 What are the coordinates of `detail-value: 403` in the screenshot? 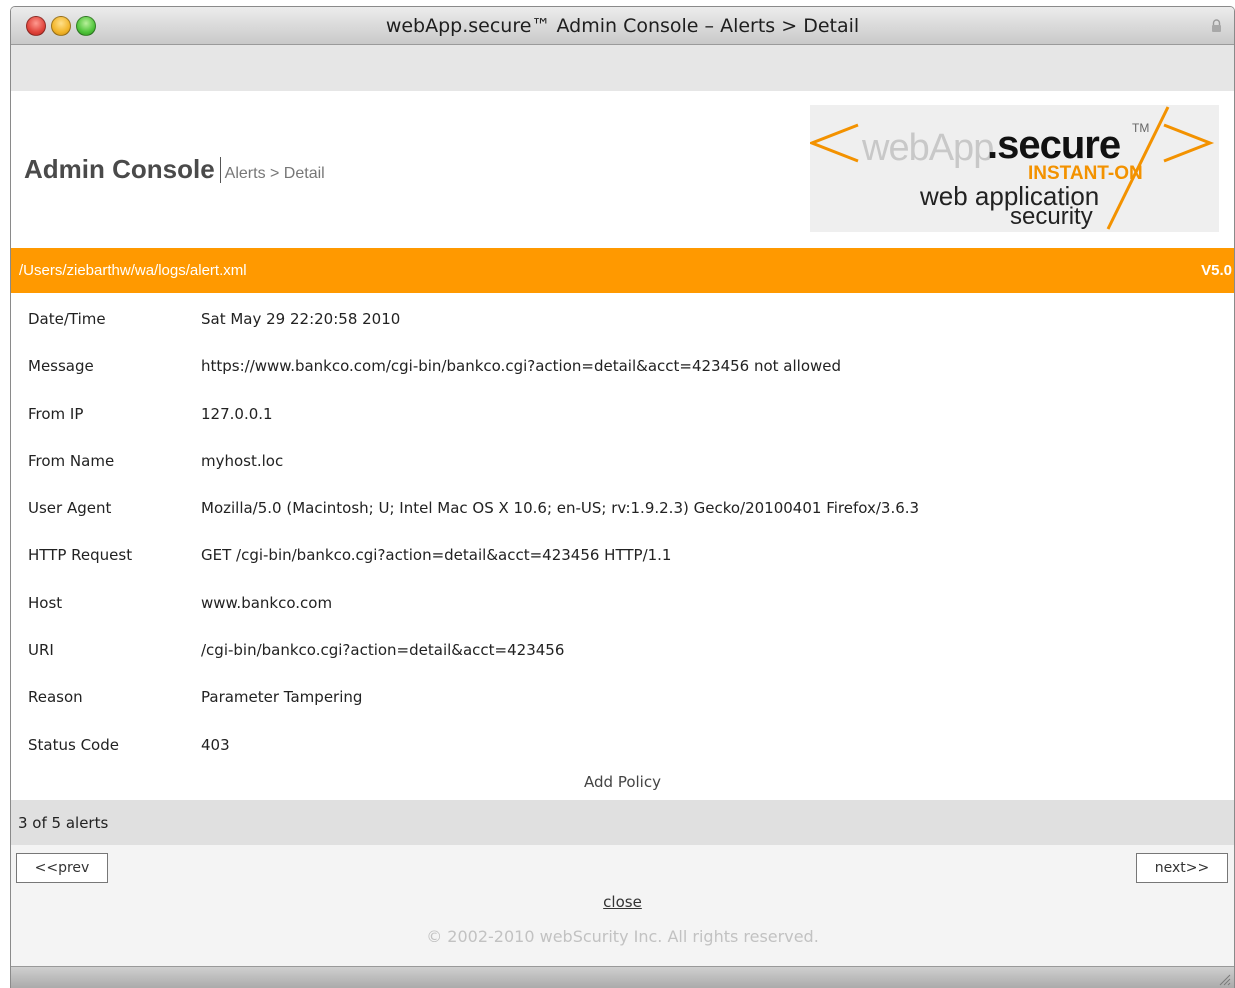 It's located at (215, 744).